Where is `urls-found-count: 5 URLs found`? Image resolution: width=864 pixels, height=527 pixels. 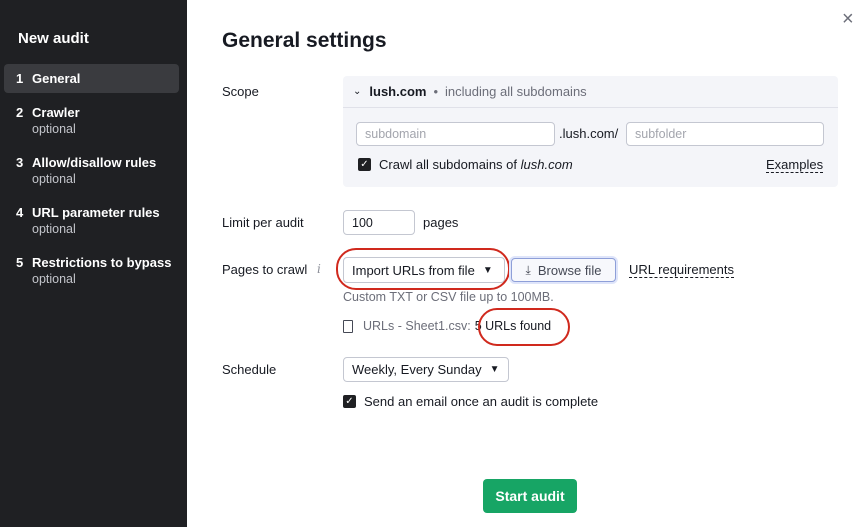
urls-found-count: 5 URLs found is located at coordinates (513, 326).